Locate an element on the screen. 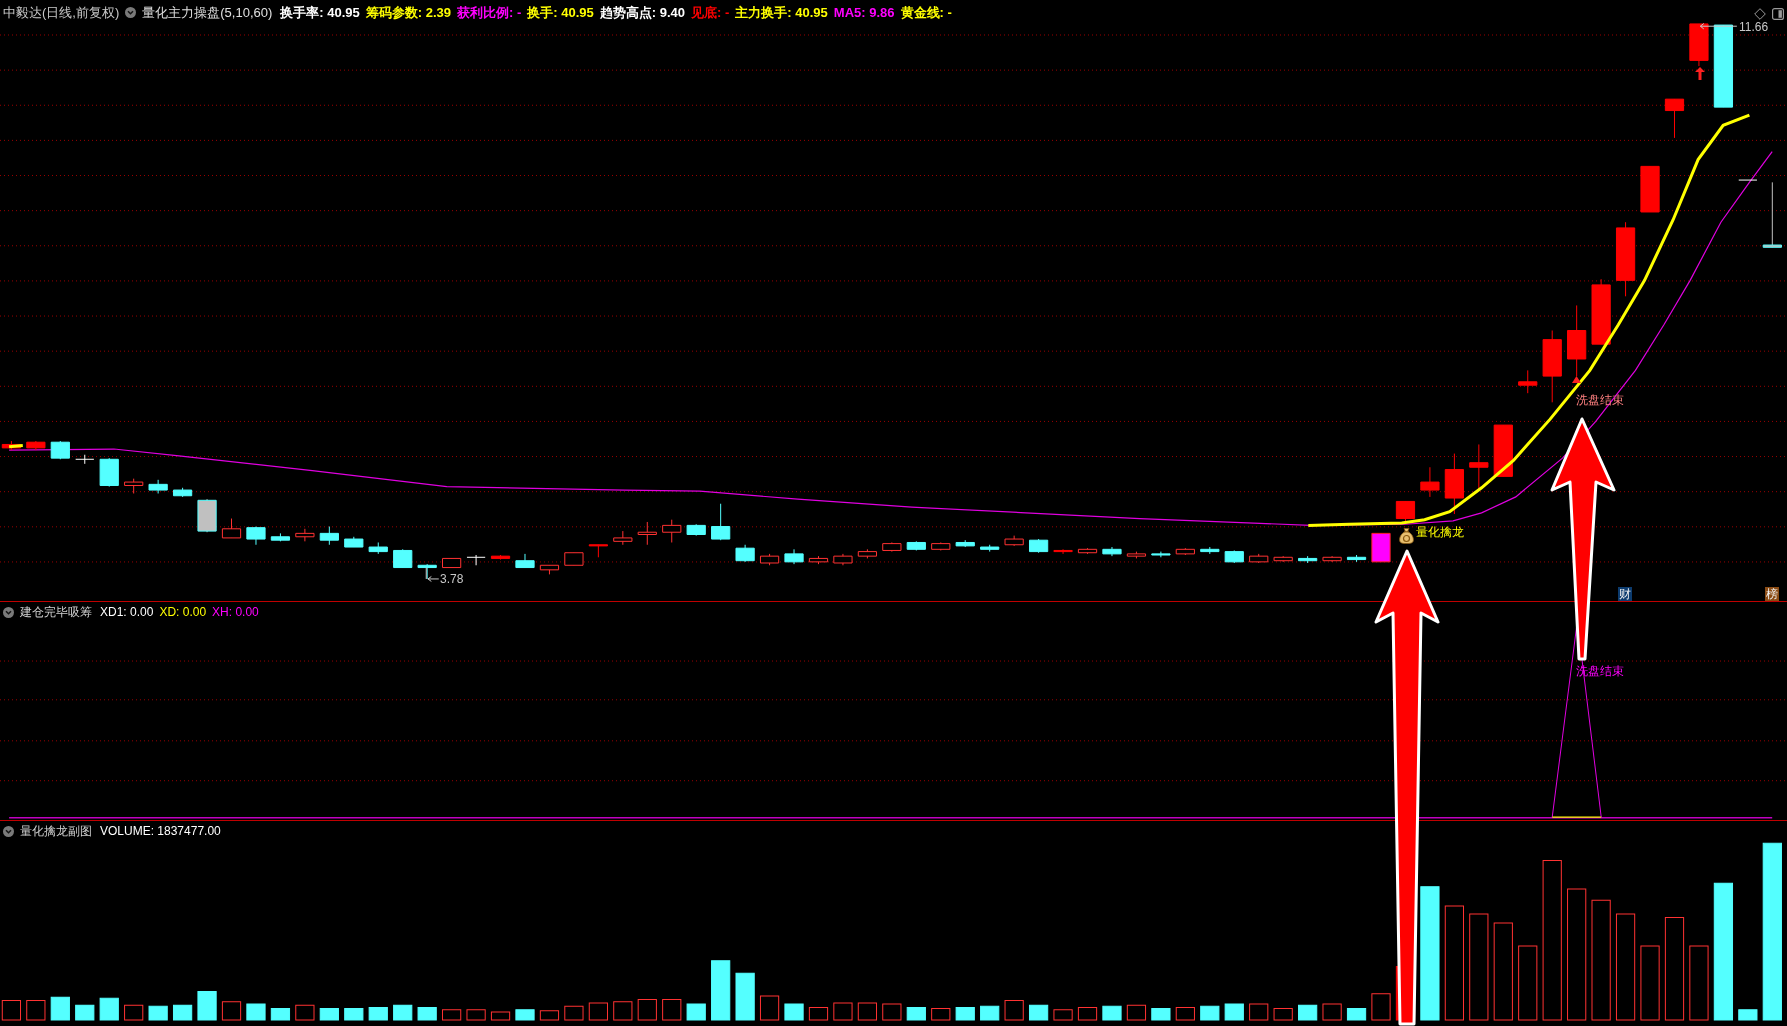  indicator-readout: 见底: - is located at coordinates (710, 12).